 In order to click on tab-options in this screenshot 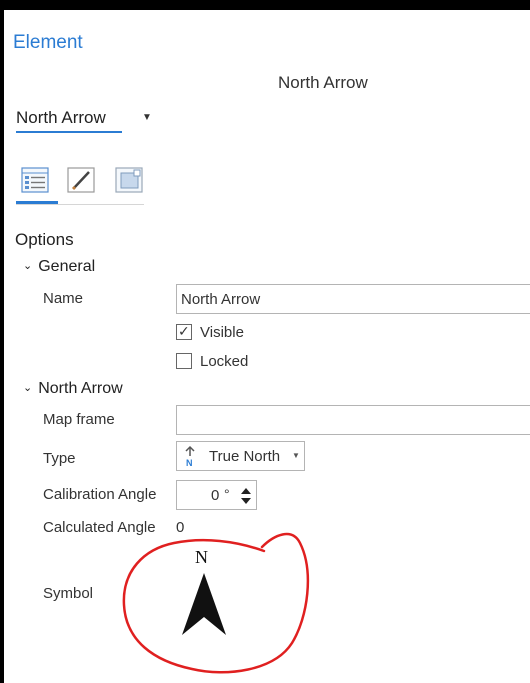, I will do `click(37, 182)`.